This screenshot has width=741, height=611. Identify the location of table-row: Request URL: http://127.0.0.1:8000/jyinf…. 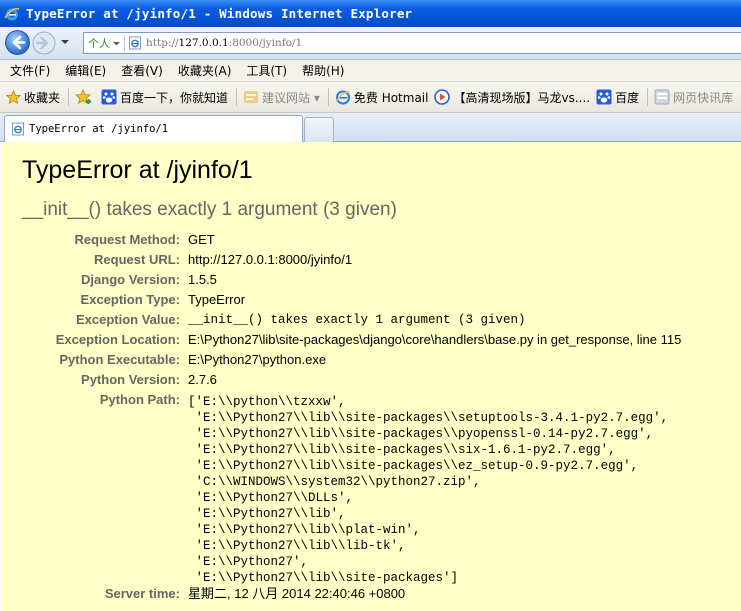
(341, 260).